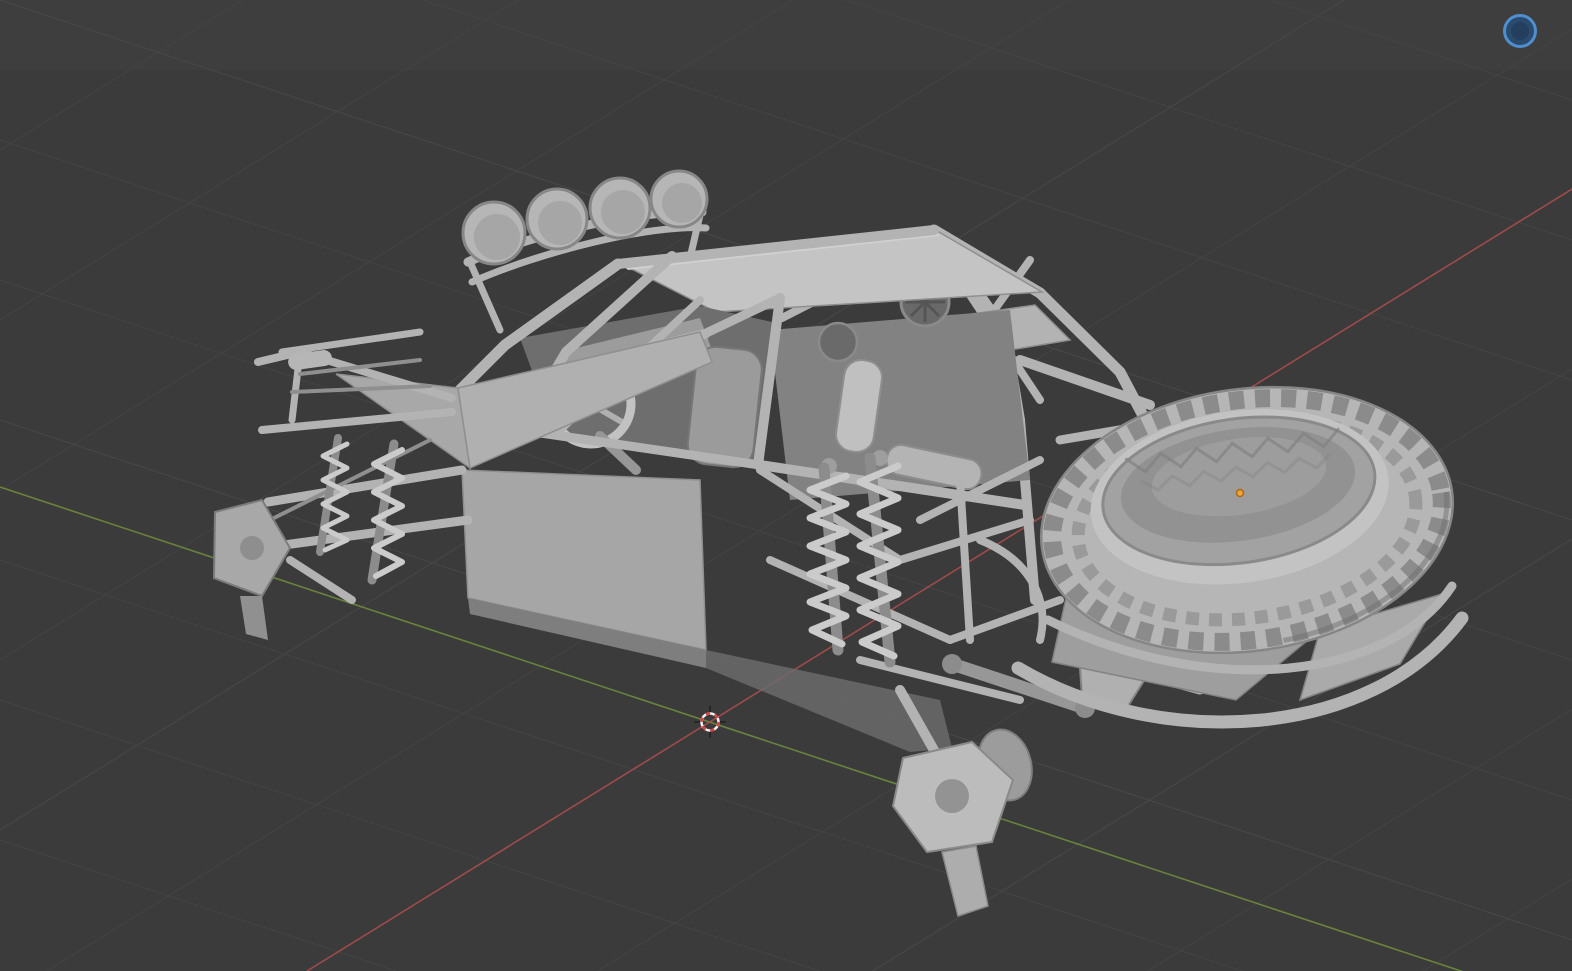 This screenshot has width=1572, height=971. What do you see at coordinates (786, 35) in the screenshot?
I see `horizon-glow` at bounding box center [786, 35].